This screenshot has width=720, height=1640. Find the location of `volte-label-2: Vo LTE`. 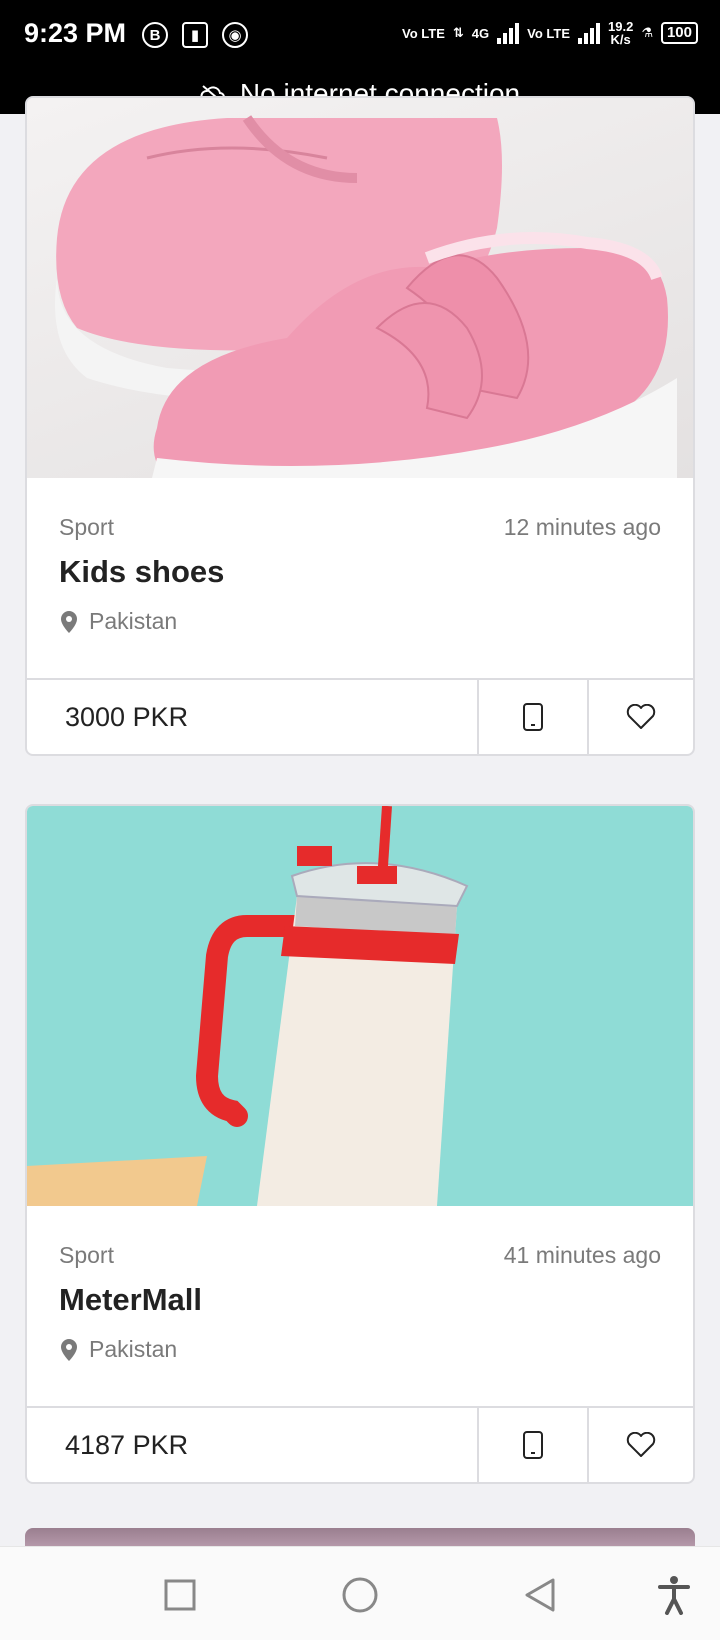

volte-label-2: Vo LTE is located at coordinates (548, 33).